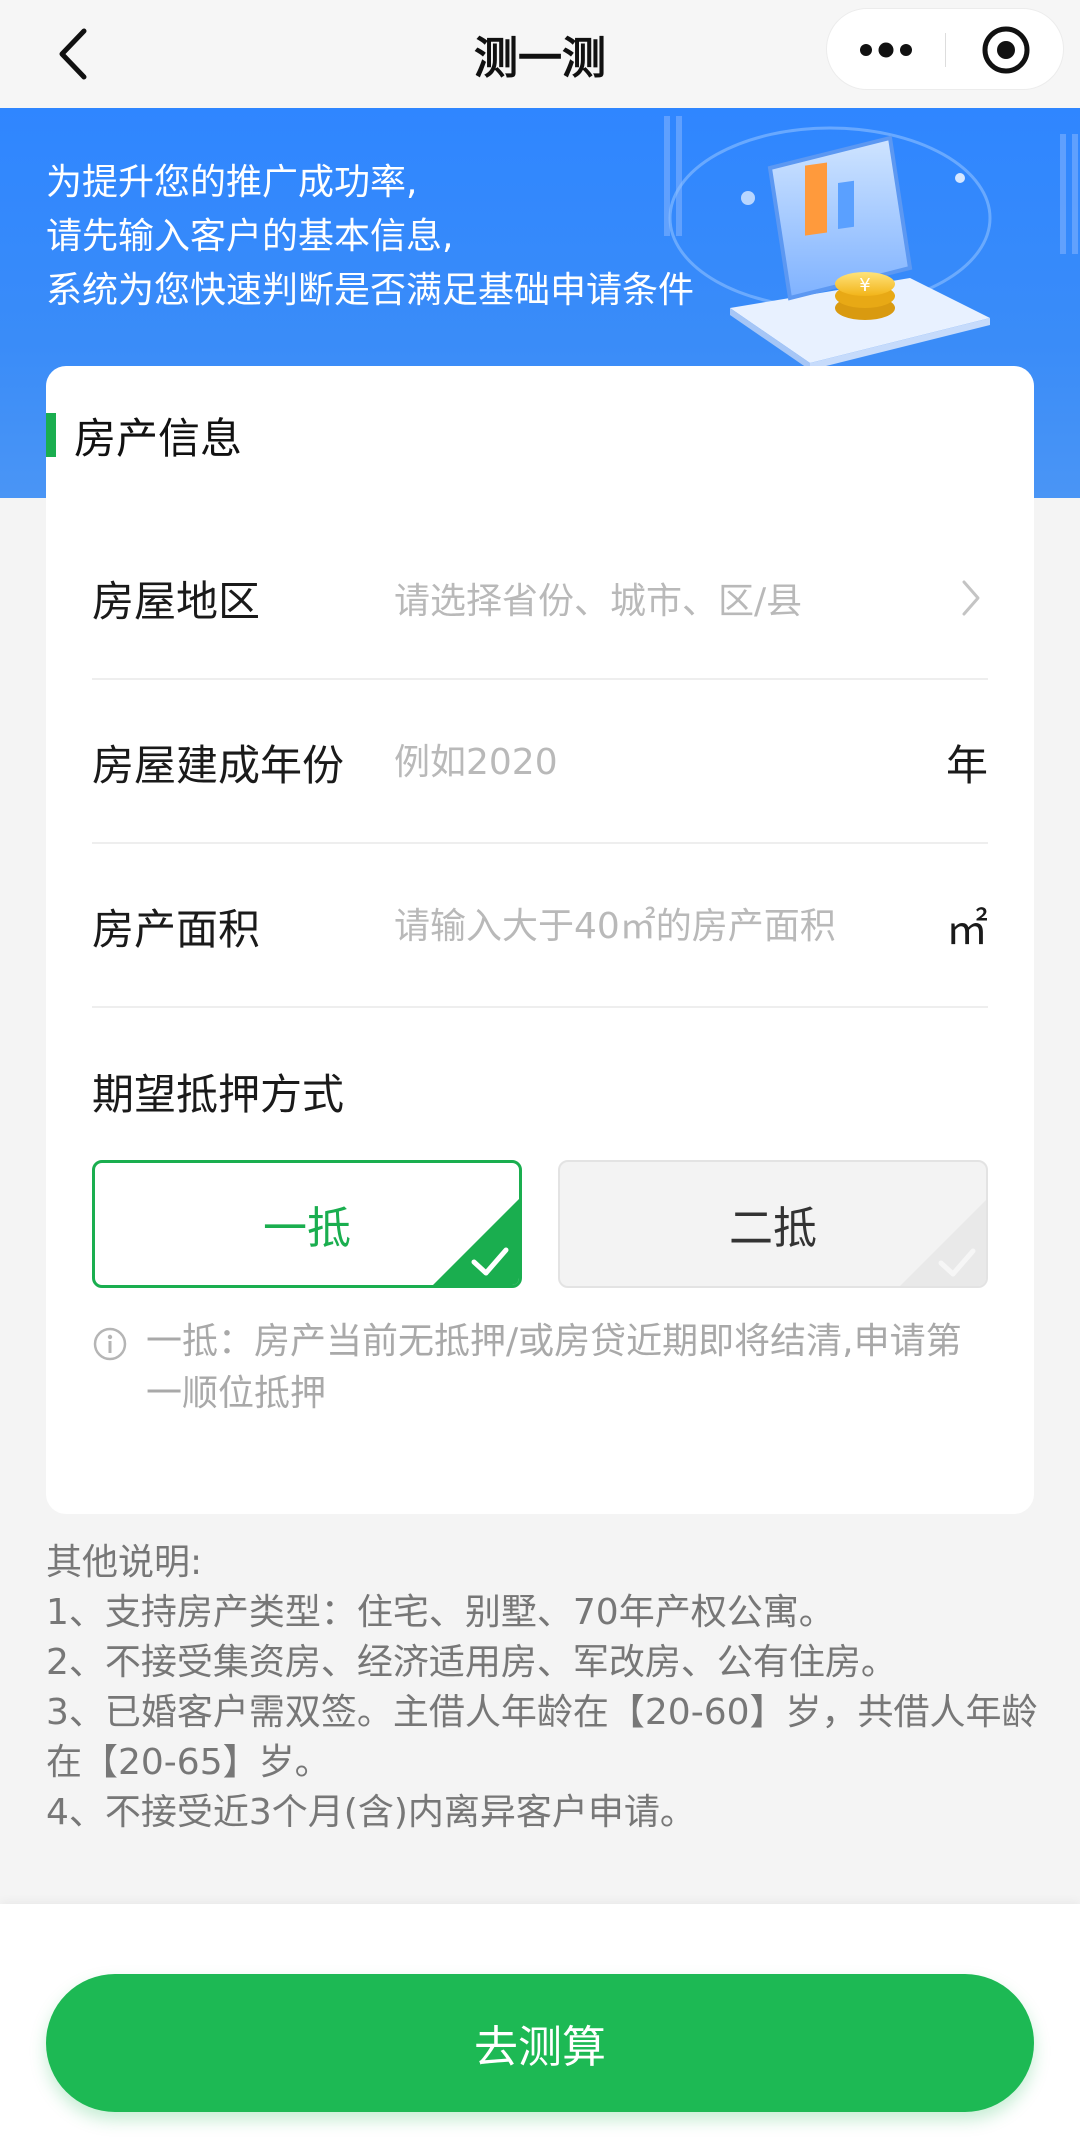 This screenshot has height=2142, width=1080. I want to click on region-picker: 请选择省份、城市、区/县, so click(664, 598).